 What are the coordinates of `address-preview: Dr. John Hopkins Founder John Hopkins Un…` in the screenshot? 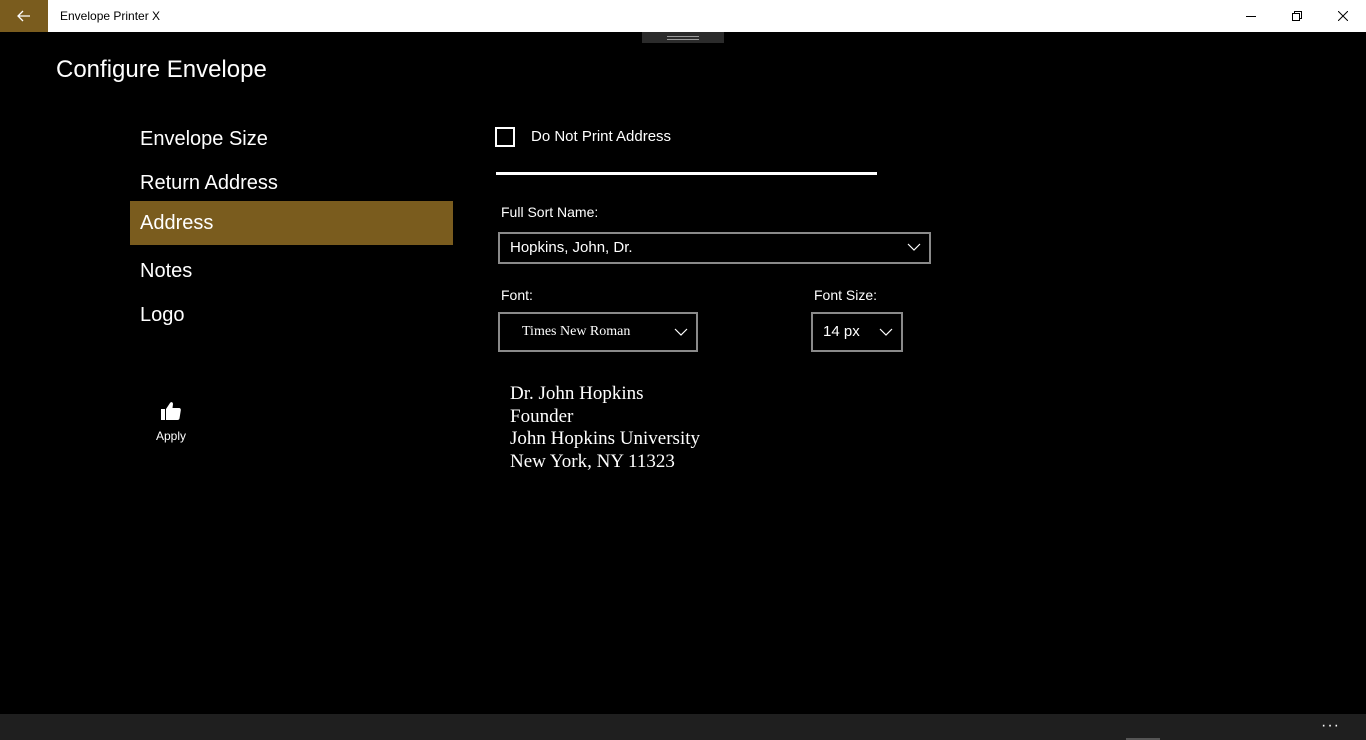 It's located at (605, 428).